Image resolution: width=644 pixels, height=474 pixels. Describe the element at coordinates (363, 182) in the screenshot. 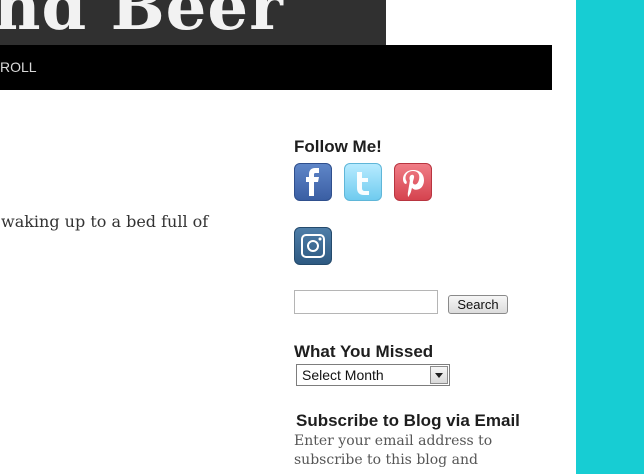

I see `twitter-icon` at that location.